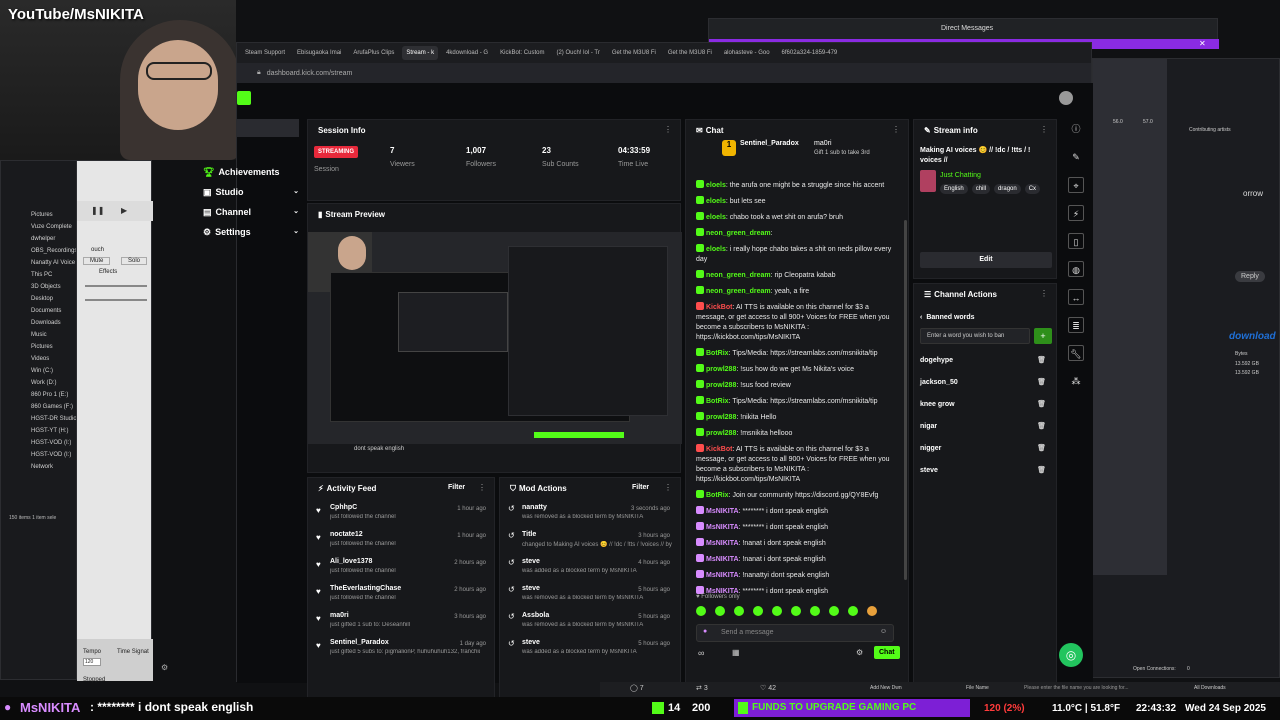  Describe the element at coordinates (116, 300) in the screenshot. I see `pan-slider` at that location.